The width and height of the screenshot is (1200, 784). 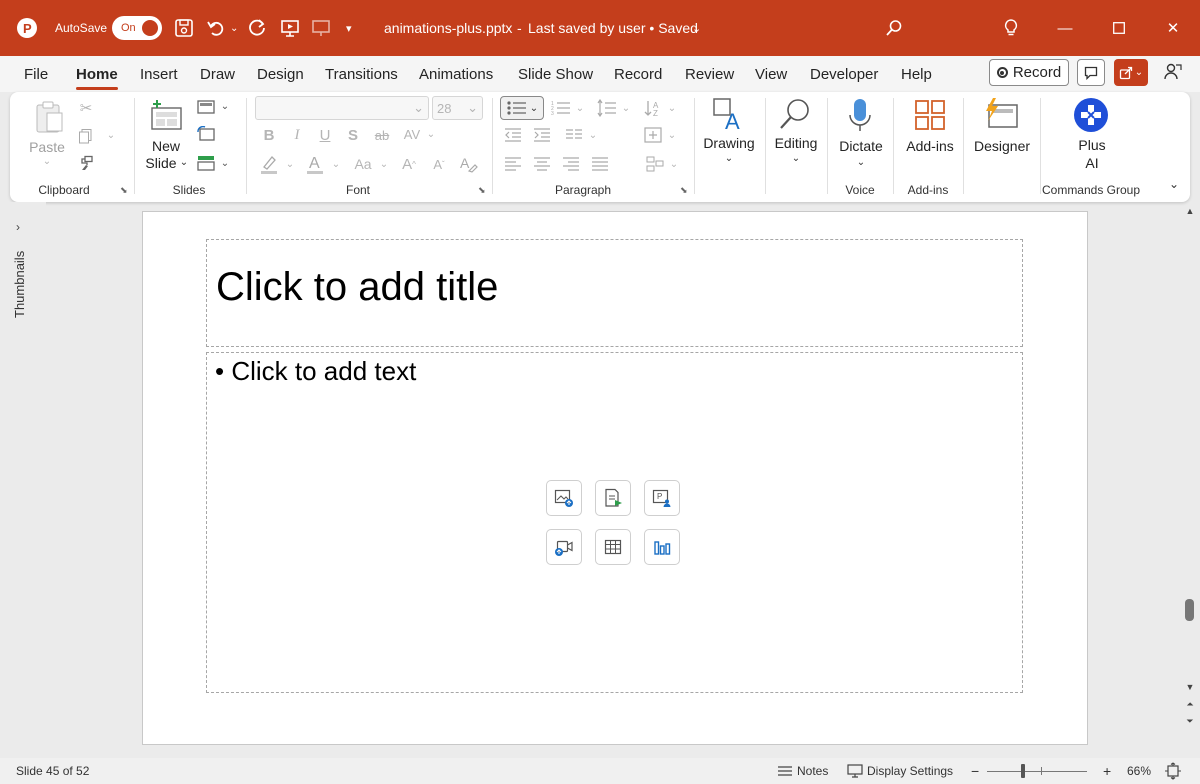 I want to click on paragraph-launcher-icon: ⬊, so click(x=684, y=190).